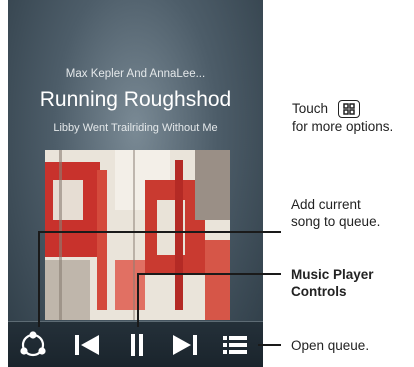 The image size is (414, 367). I want to click on queue-list-icon, so click(235, 345).